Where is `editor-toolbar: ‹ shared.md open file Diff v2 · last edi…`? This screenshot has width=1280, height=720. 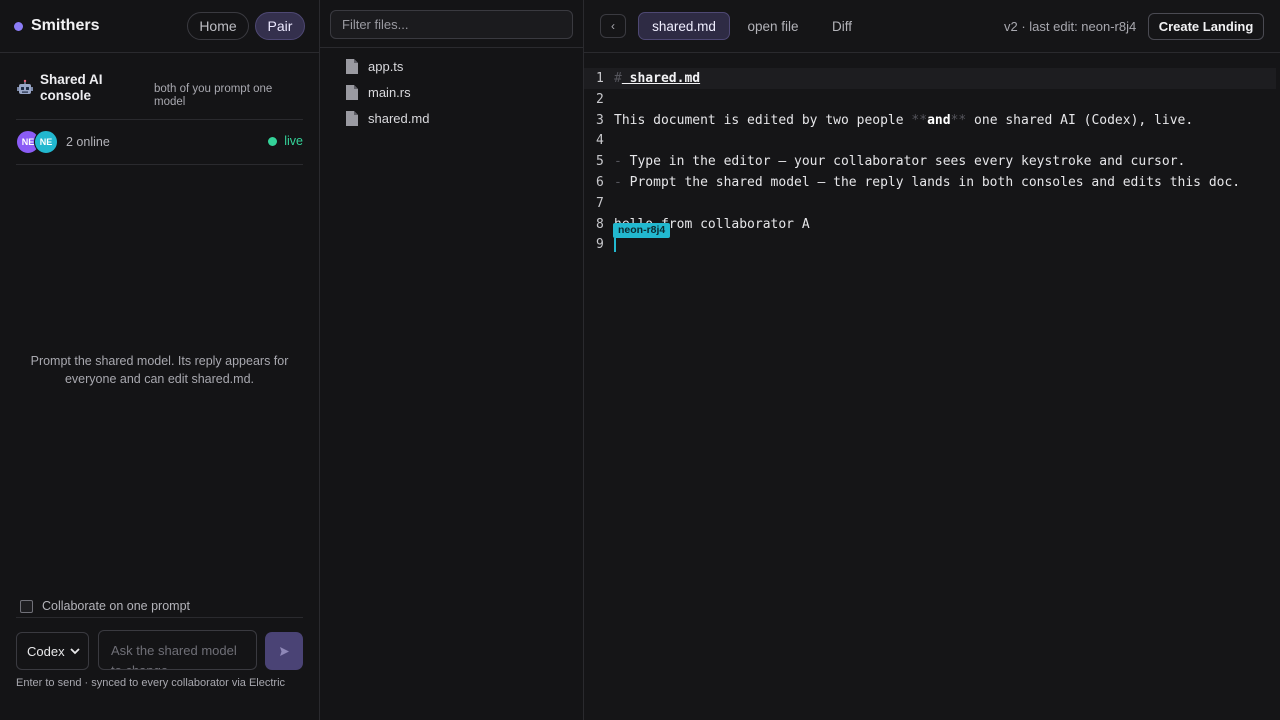
editor-toolbar: ‹ shared.md open file Diff v2 · last edi… is located at coordinates (932, 26).